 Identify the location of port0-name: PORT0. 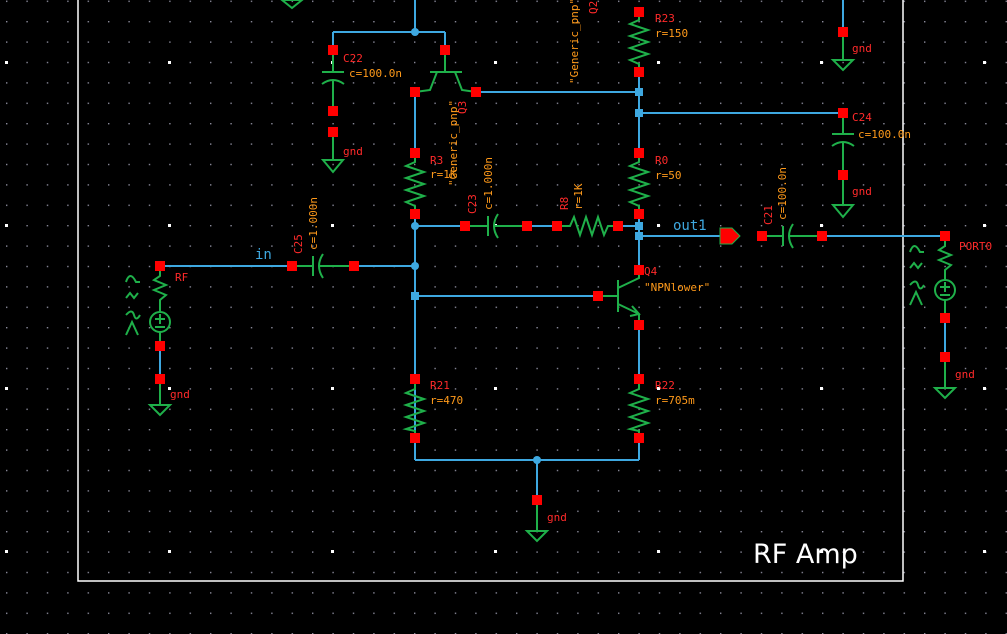
(975, 246).